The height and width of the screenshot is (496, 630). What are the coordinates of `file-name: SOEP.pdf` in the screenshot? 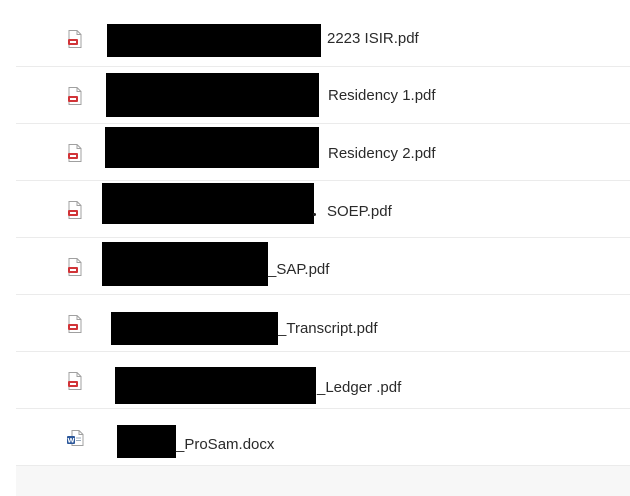 It's located at (359, 212).